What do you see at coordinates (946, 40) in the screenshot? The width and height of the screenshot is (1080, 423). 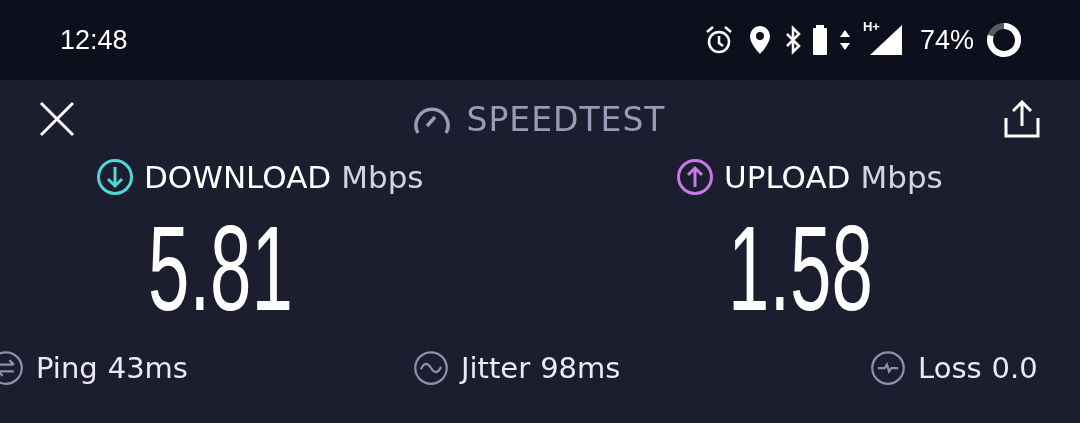 I see `battery-percent: 74%` at bounding box center [946, 40].